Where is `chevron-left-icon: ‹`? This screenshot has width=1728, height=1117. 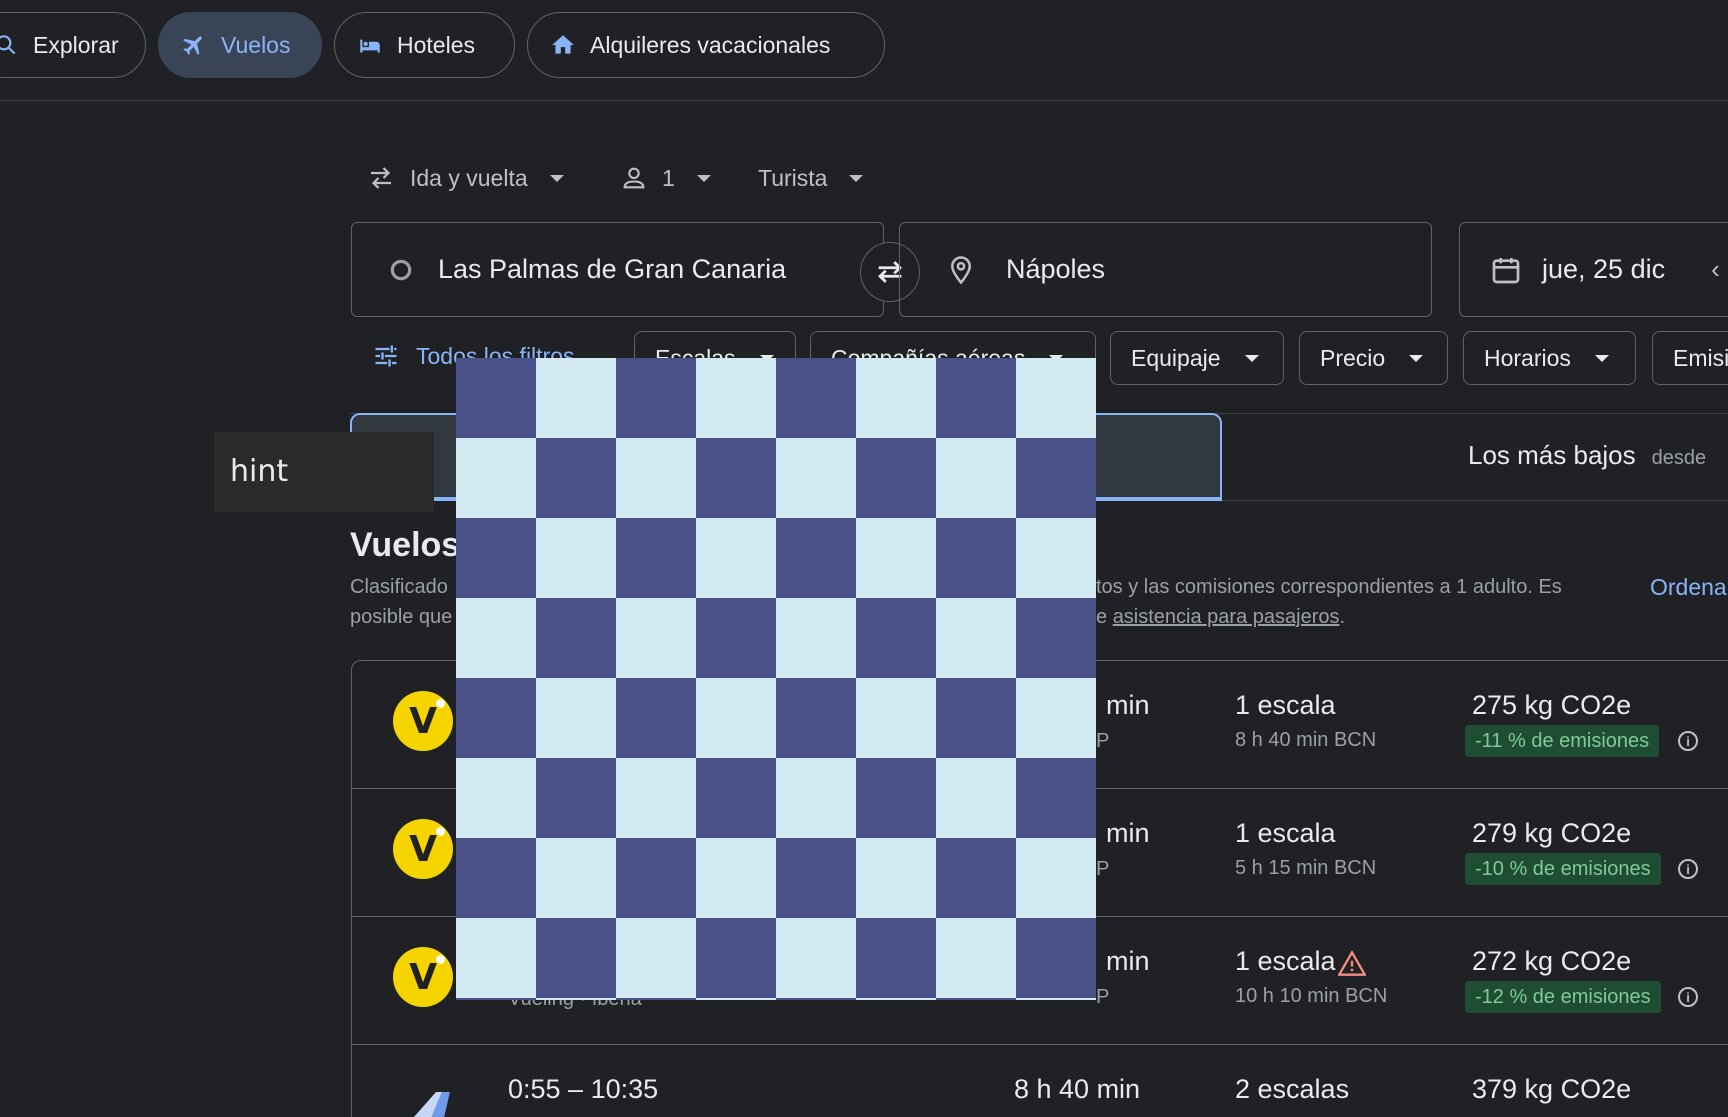
chevron-left-icon: ‹ is located at coordinates (1715, 269).